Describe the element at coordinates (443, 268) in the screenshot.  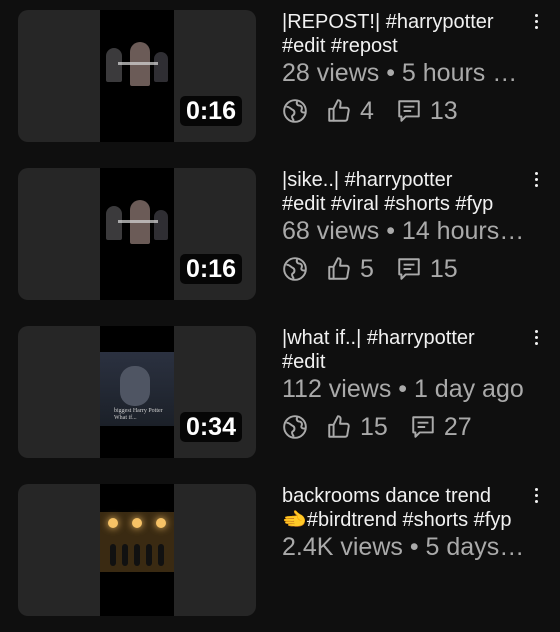
I see `comment-count: 15` at that location.